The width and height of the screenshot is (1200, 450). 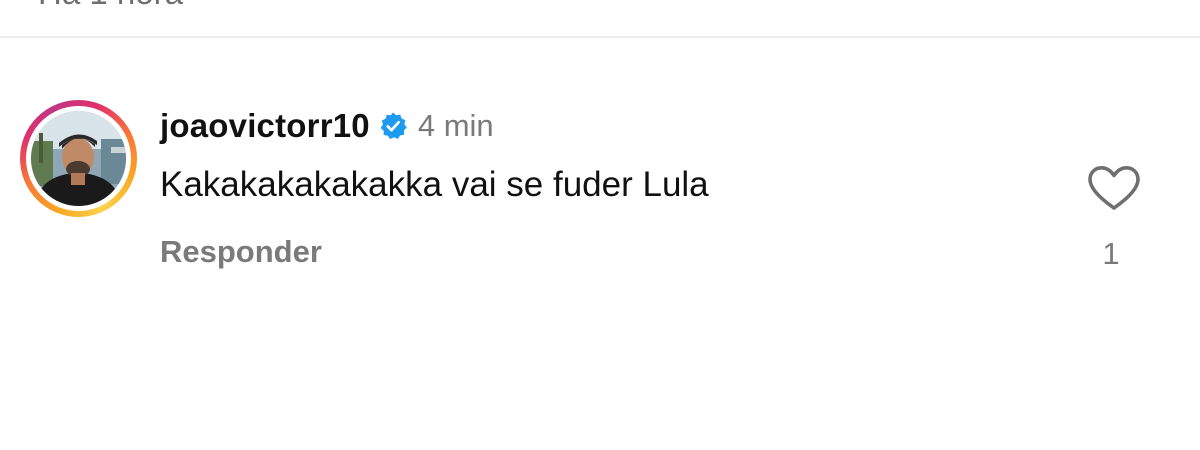 I want to click on avatar-story-ring, so click(x=78, y=158).